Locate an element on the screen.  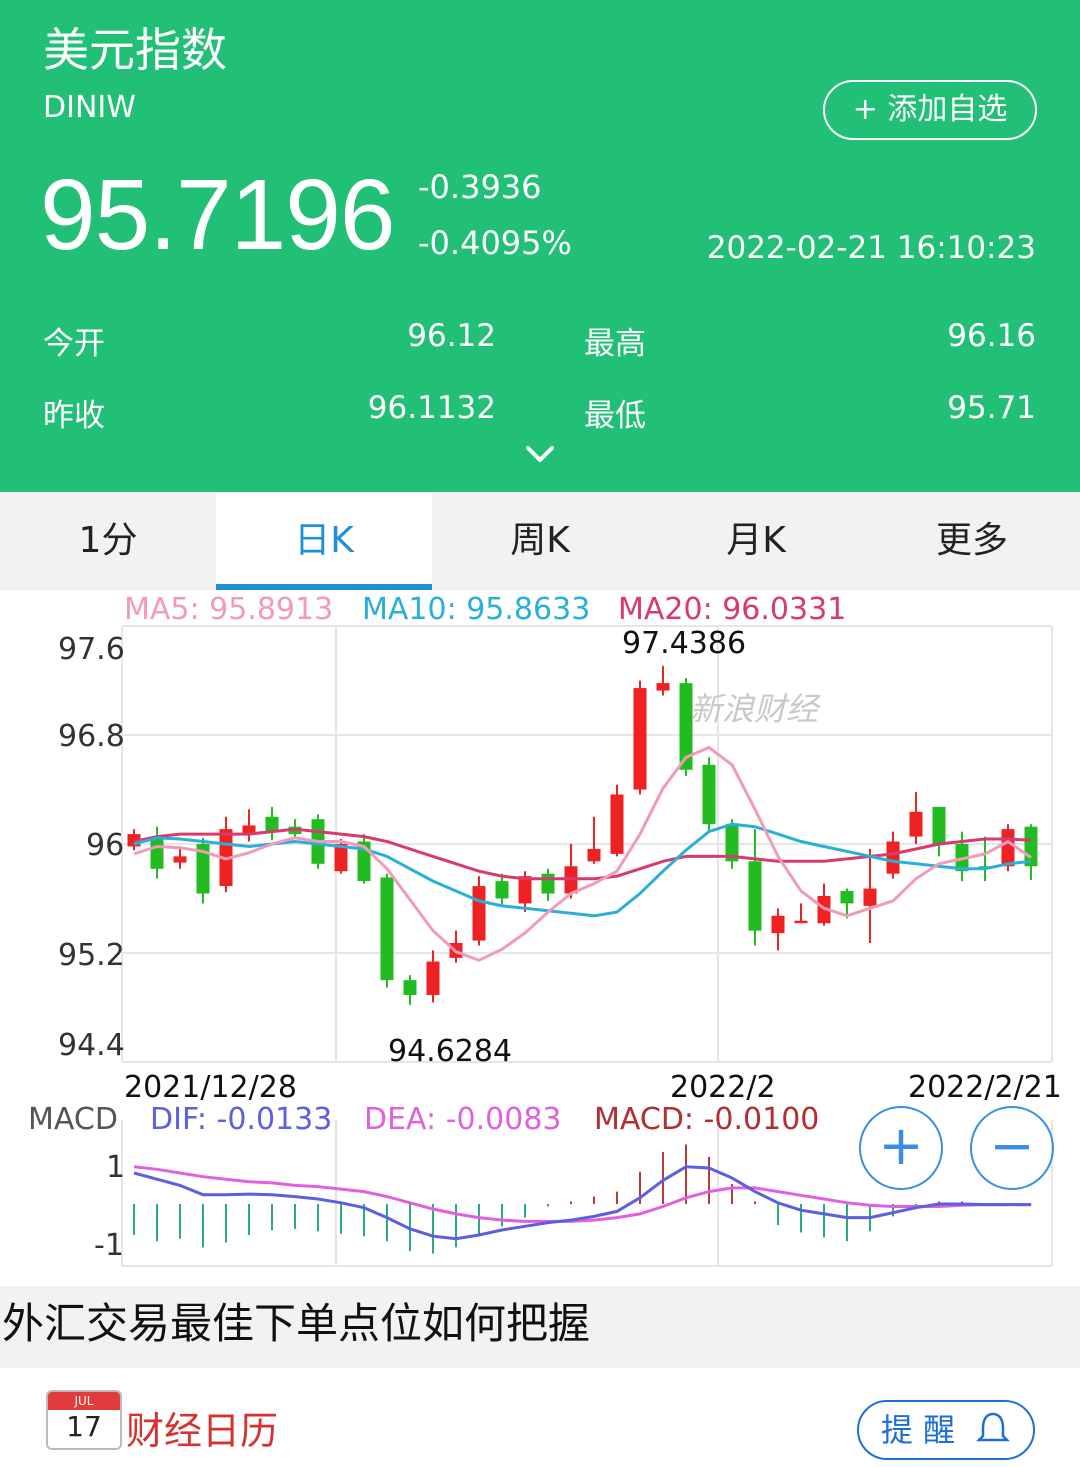
remind-button: 提 醒 is located at coordinates (946, 1430).